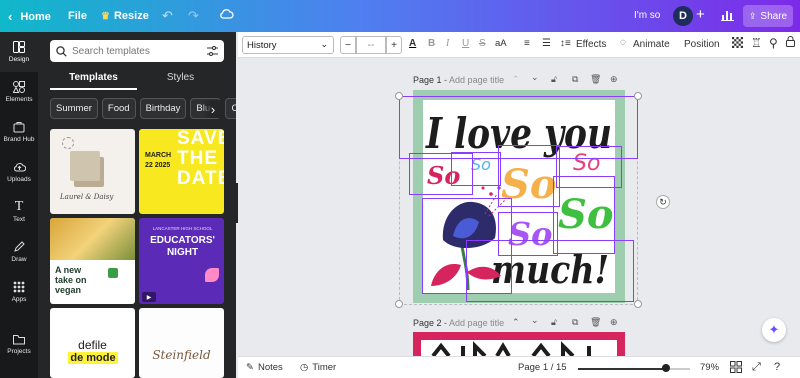 This screenshot has width=800, height=378. Describe the element at coordinates (348, 45) in the screenshot. I see `font-size-decrease: −` at that location.